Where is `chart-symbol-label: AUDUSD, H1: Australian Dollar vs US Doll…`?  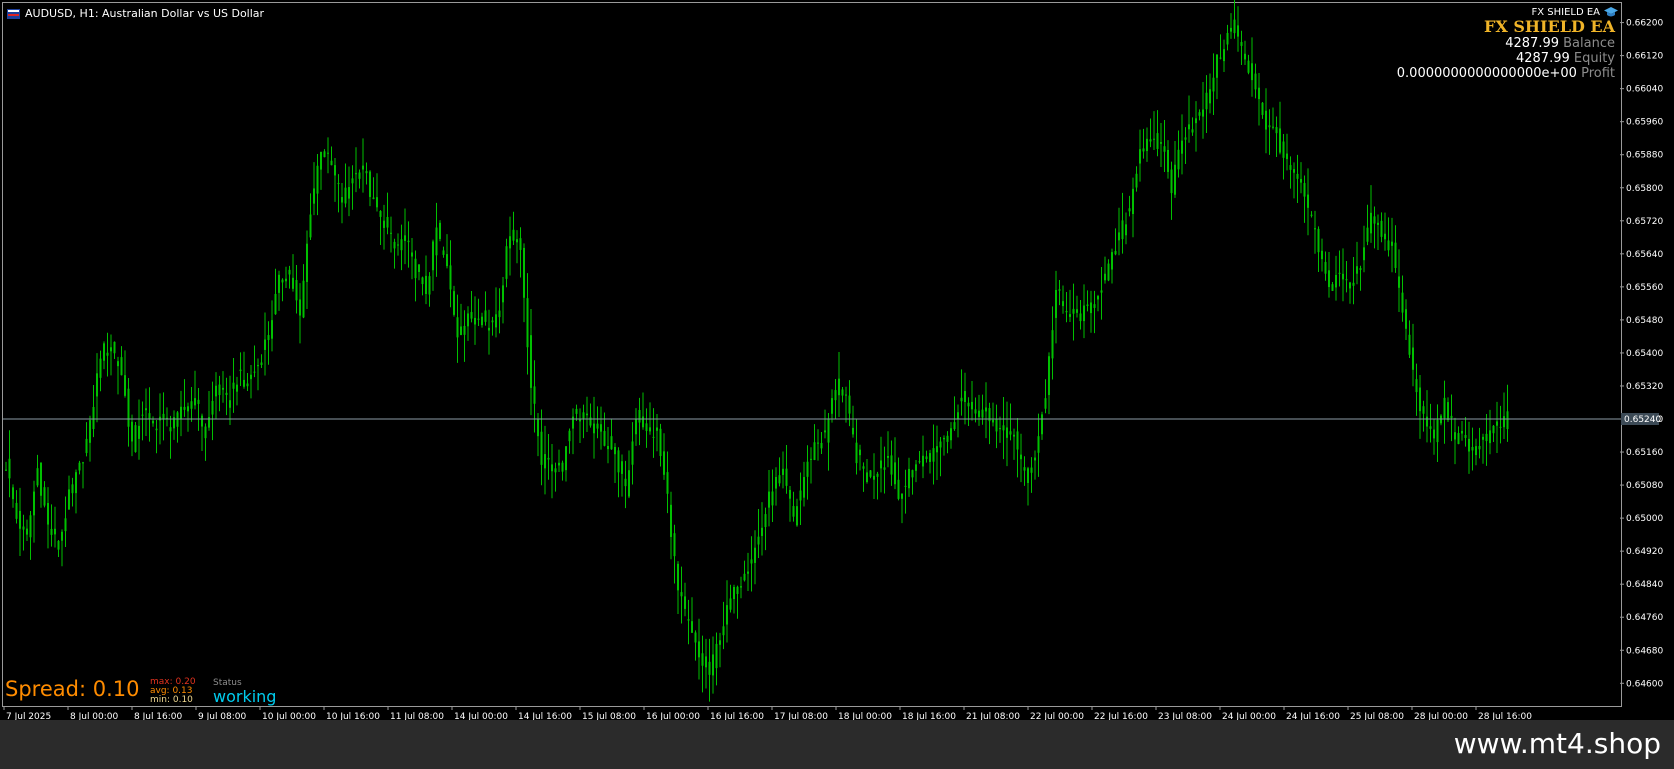 chart-symbol-label: AUDUSD, H1: Australian Dollar vs US Doll… is located at coordinates (135, 13).